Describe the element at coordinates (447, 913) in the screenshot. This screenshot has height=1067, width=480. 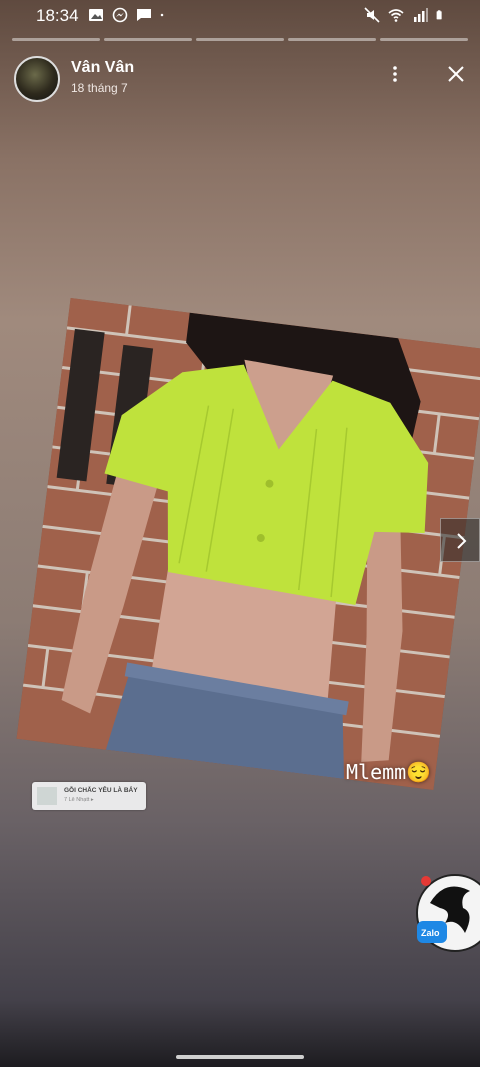
I see `floating-chat-bubble: Zalo` at that location.